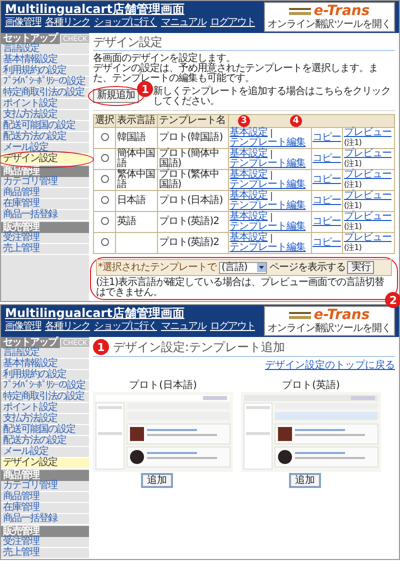 Image resolution: width=400 pixels, height=568 pixels. Describe the element at coordinates (261, 267) in the screenshot. I see `dropdown-arrow-icon` at that location.